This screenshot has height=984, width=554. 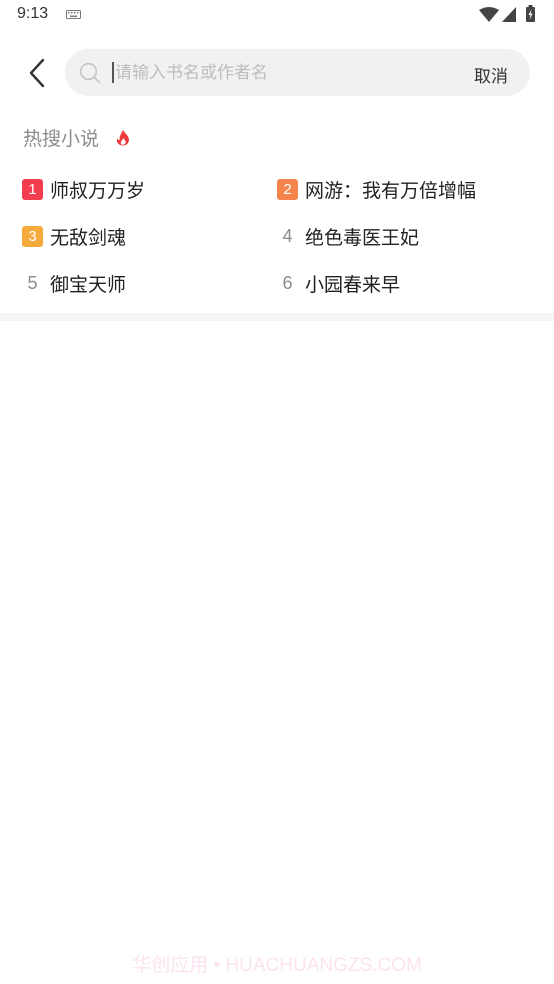 What do you see at coordinates (88, 284) in the screenshot?
I see `hot-item-title: 御宝天师` at bounding box center [88, 284].